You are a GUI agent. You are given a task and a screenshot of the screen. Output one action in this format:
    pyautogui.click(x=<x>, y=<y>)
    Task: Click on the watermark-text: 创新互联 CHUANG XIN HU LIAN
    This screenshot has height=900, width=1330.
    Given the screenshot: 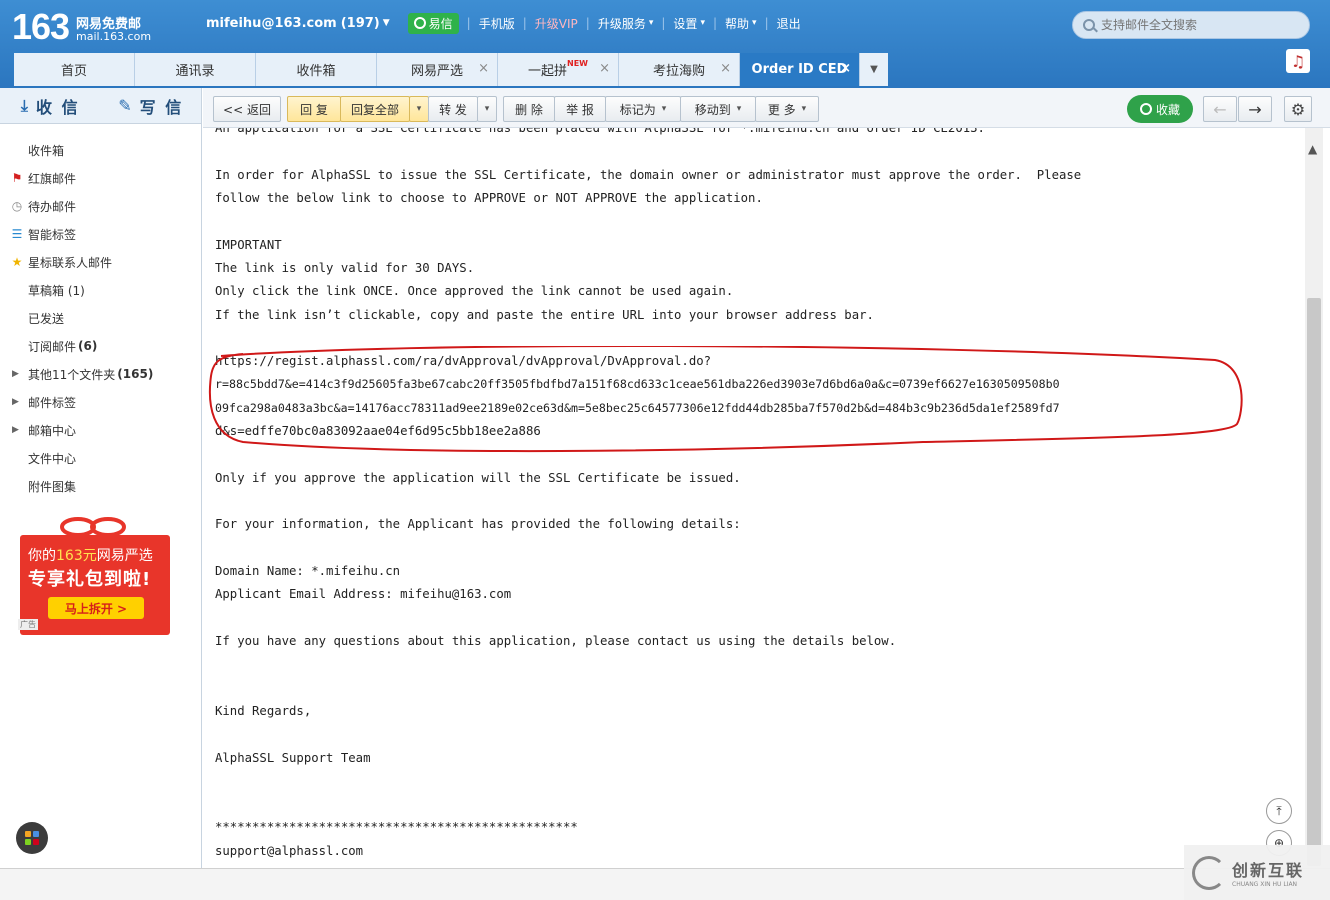 What is the action you would take?
    pyautogui.click(x=1268, y=872)
    